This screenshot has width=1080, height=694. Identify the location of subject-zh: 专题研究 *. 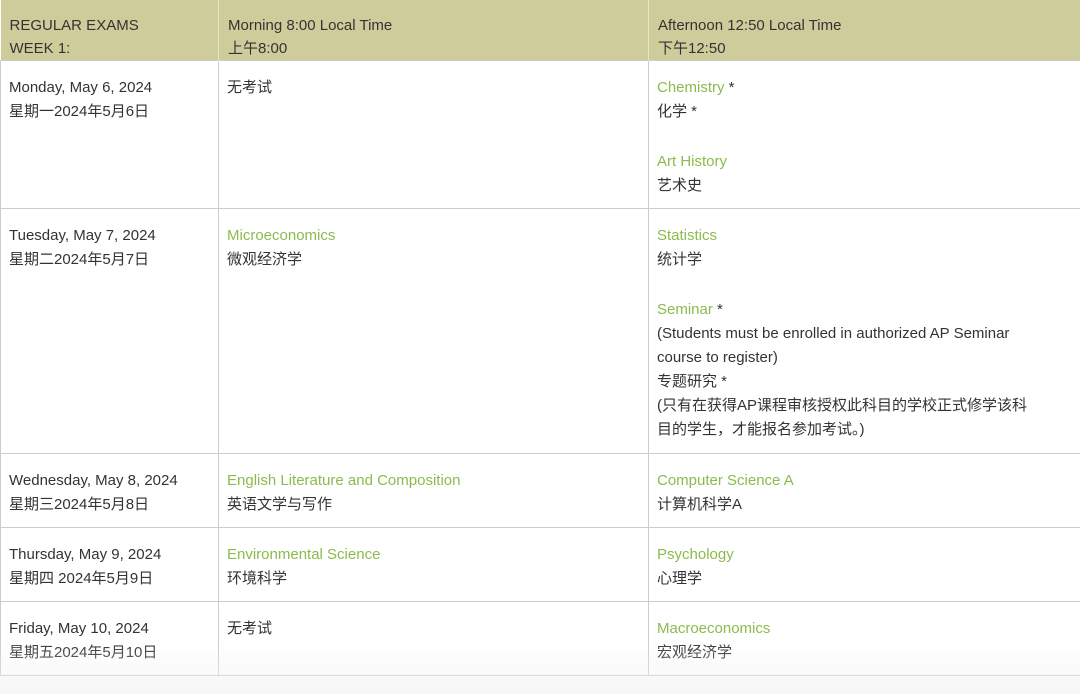
(692, 381).